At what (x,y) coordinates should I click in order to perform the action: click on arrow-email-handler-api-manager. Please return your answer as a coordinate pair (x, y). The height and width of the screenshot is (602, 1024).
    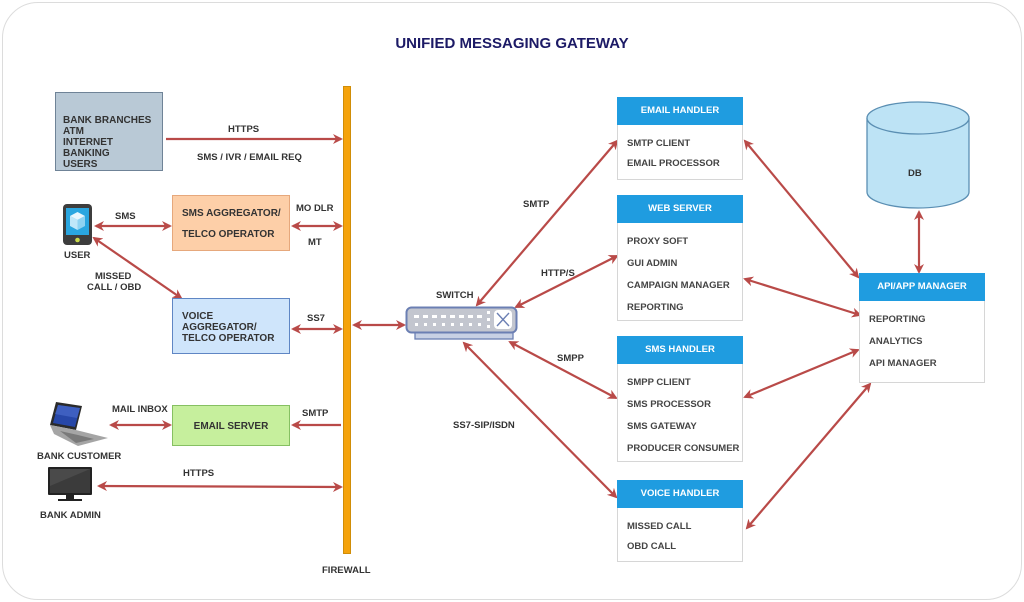
    Looking at the image, I should click on (801, 209).